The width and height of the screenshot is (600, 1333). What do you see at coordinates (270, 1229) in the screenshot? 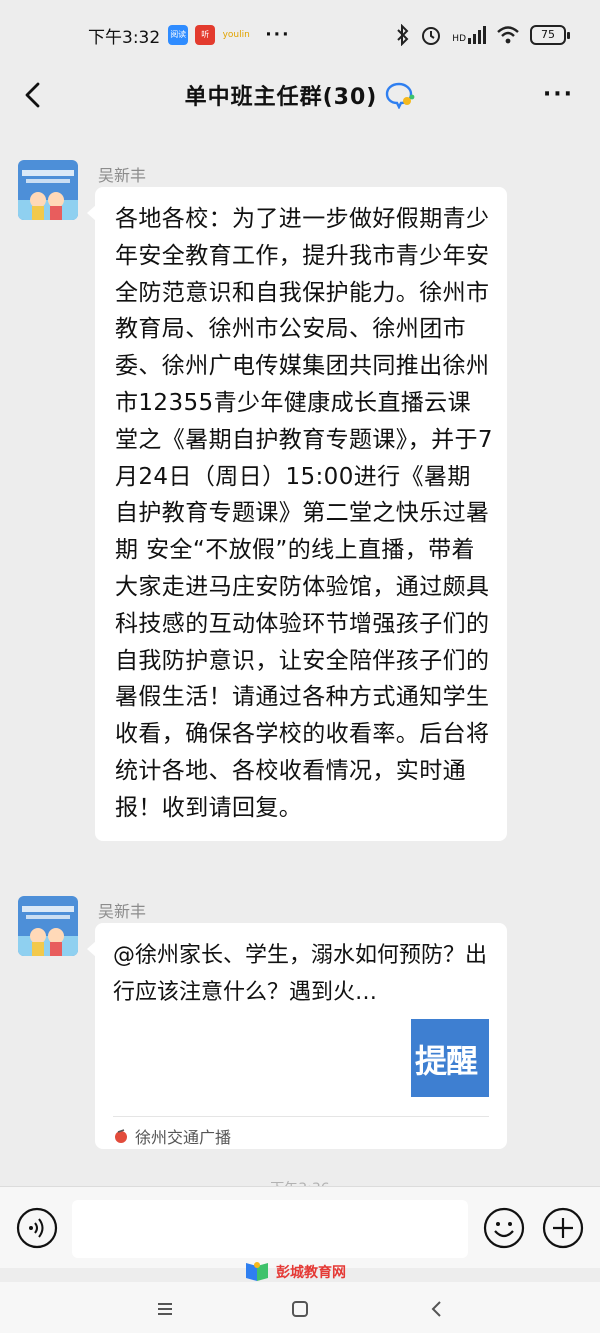
I see `message-input` at bounding box center [270, 1229].